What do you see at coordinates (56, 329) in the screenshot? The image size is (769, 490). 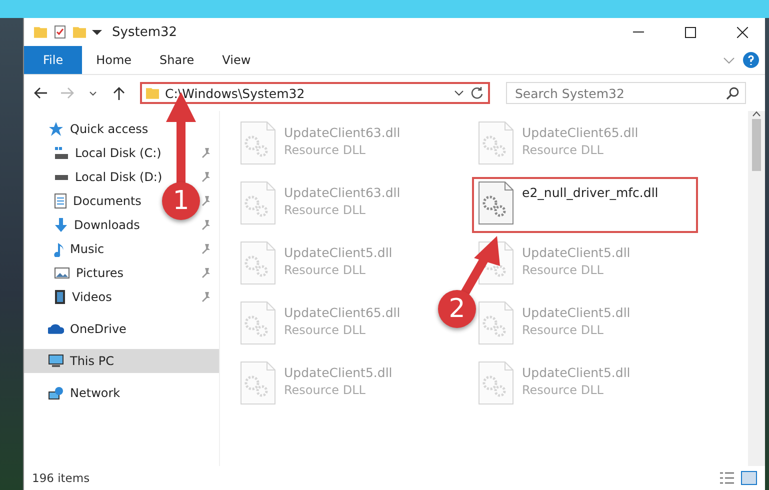 I see `cloud-icon` at bounding box center [56, 329].